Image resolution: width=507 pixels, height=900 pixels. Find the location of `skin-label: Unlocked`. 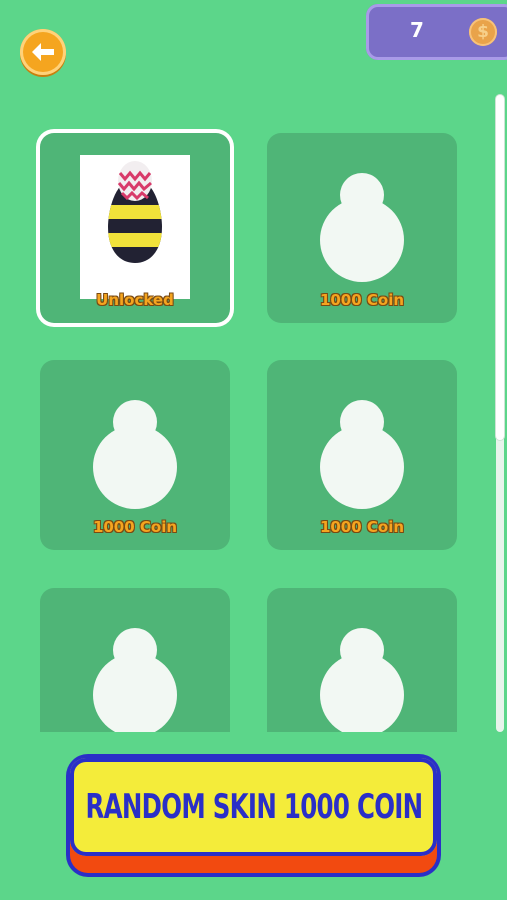

skin-label: Unlocked is located at coordinates (135, 300).